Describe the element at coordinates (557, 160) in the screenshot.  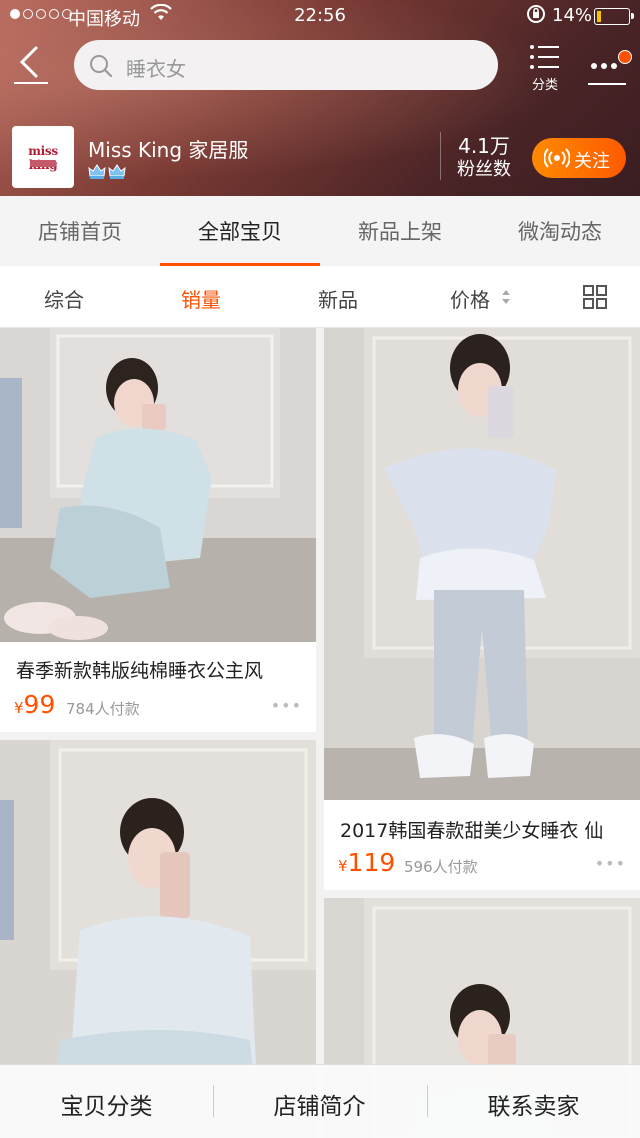
I see `broadcast-icon` at that location.